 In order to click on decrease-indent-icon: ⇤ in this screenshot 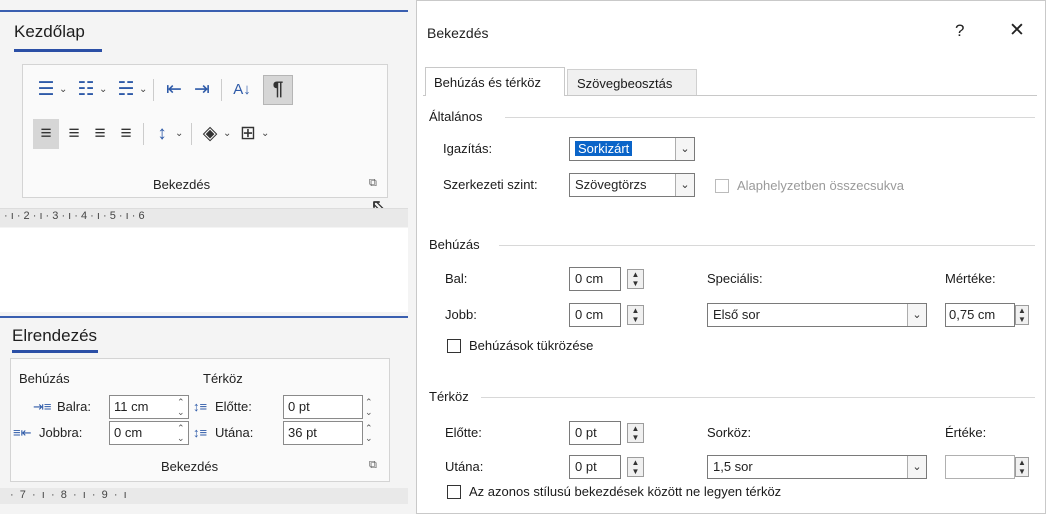, I will do `click(174, 90)`.